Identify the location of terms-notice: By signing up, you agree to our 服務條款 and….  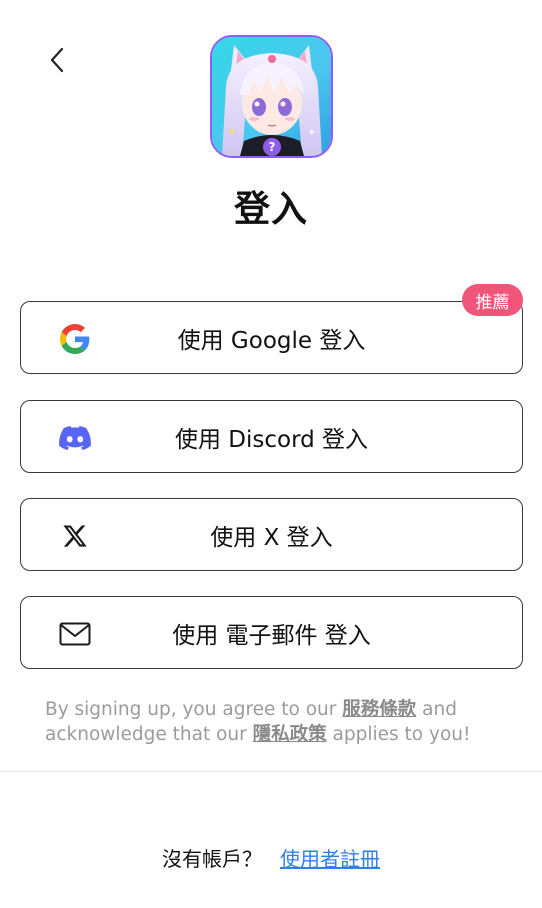
(280, 722).